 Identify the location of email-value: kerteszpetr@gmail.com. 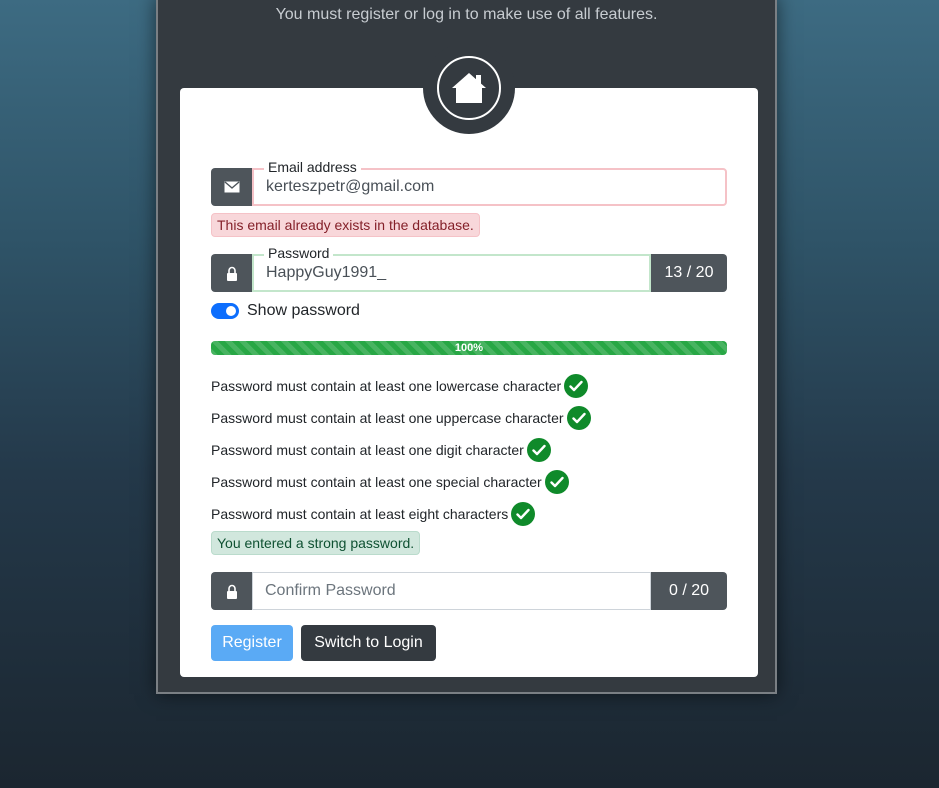
(350, 186).